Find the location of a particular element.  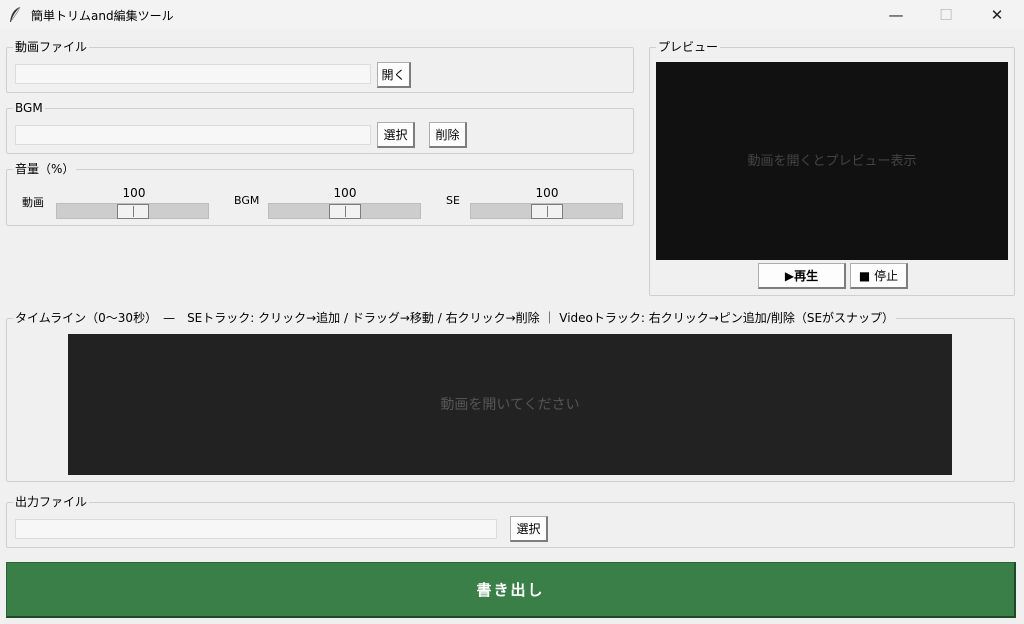

minimize-icon: — is located at coordinates (896, 15).